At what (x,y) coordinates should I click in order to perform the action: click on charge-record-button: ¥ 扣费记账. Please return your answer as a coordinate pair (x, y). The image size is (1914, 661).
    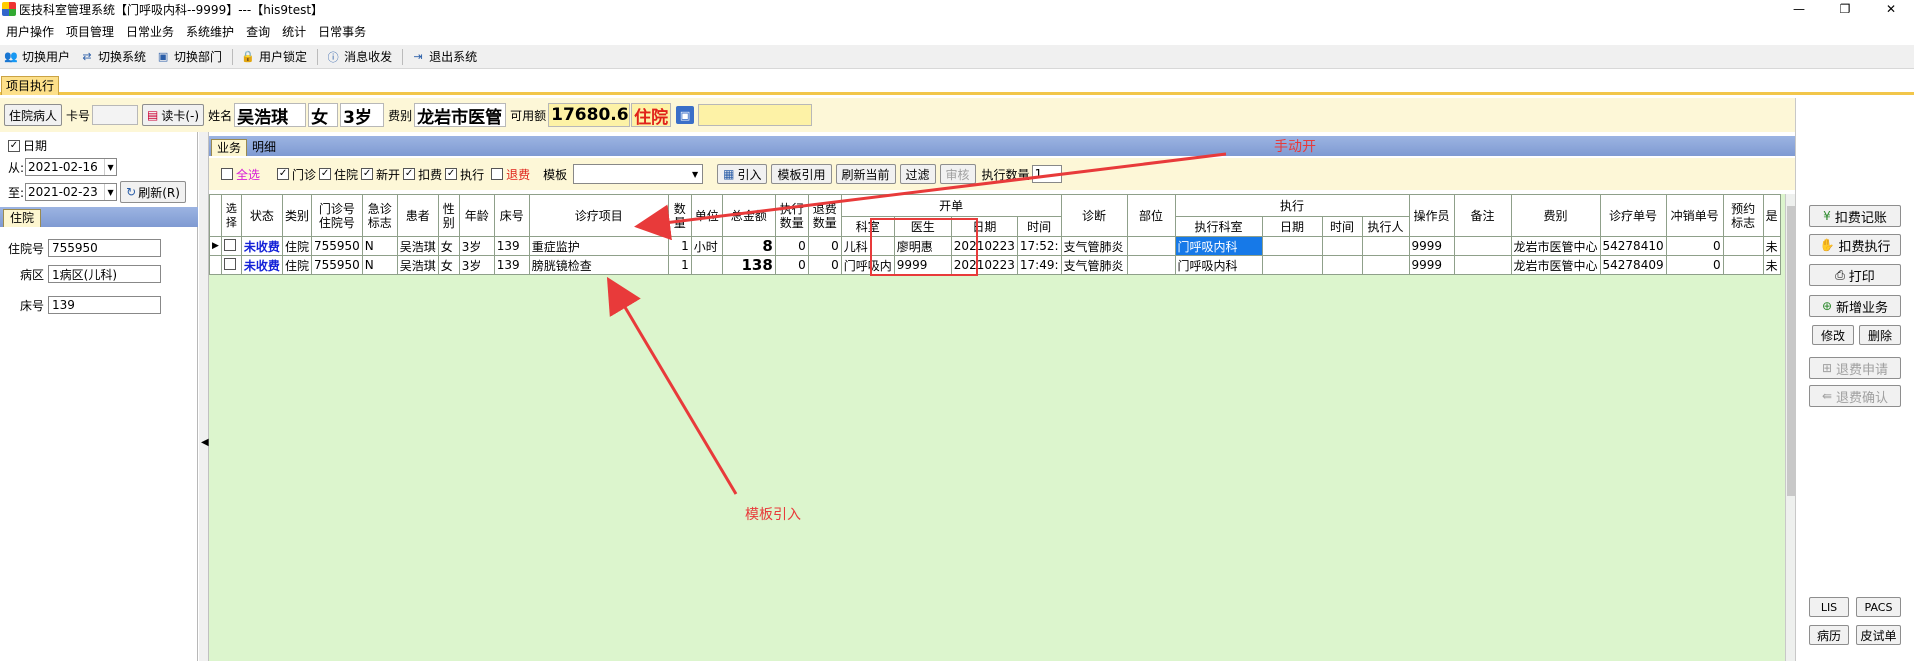
    Looking at the image, I should click on (1855, 216).